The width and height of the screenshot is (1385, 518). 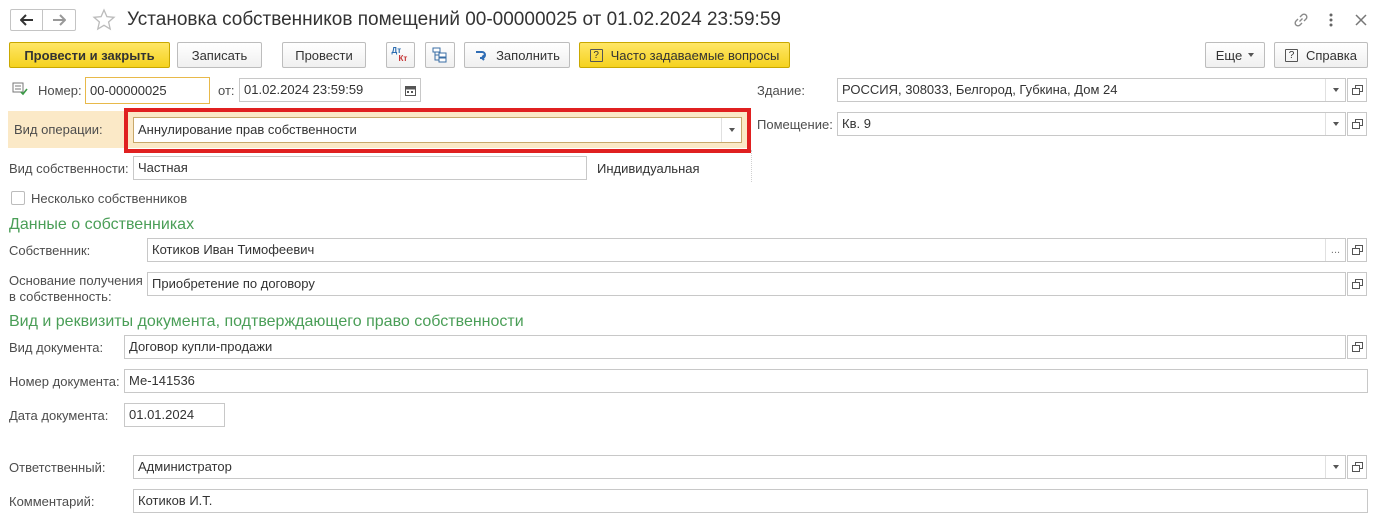 I want to click on post-button: Провести, so click(x=324, y=55).